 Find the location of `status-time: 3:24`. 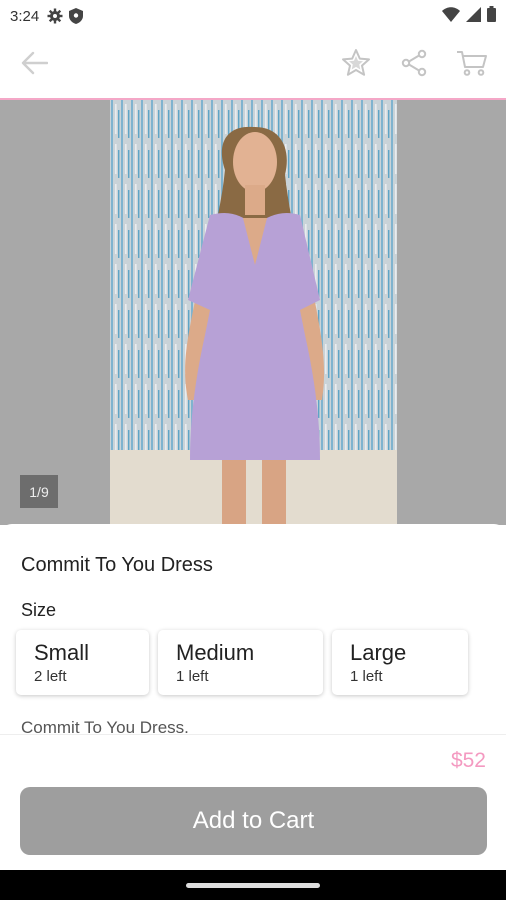

status-time: 3:24 is located at coordinates (25, 16).